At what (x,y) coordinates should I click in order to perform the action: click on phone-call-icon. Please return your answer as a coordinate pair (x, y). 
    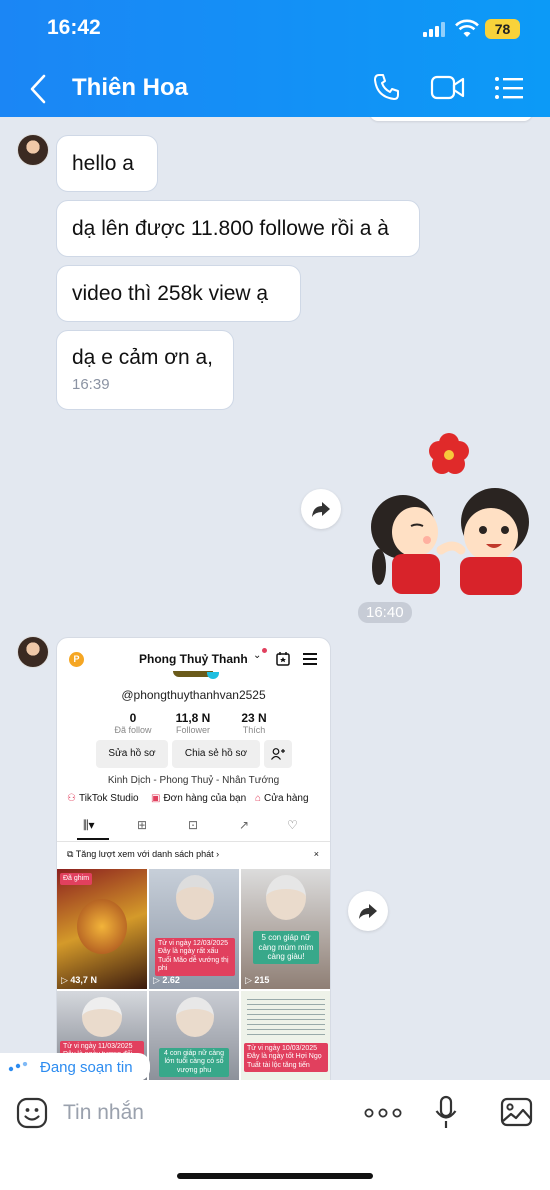
    Looking at the image, I should click on (387, 87).